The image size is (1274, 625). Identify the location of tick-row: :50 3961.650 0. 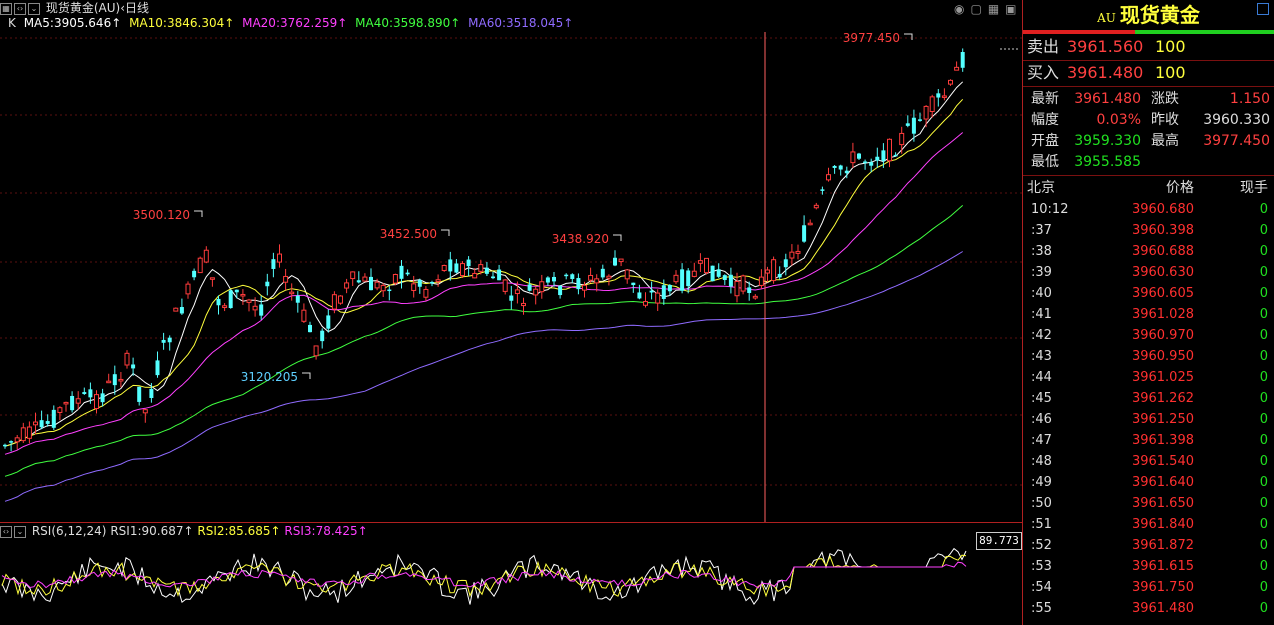
(1148, 503).